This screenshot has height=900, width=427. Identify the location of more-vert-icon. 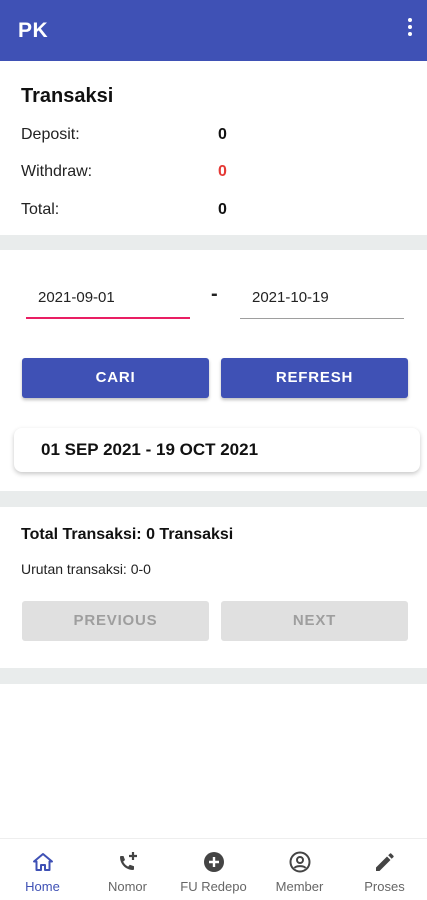
(410, 29).